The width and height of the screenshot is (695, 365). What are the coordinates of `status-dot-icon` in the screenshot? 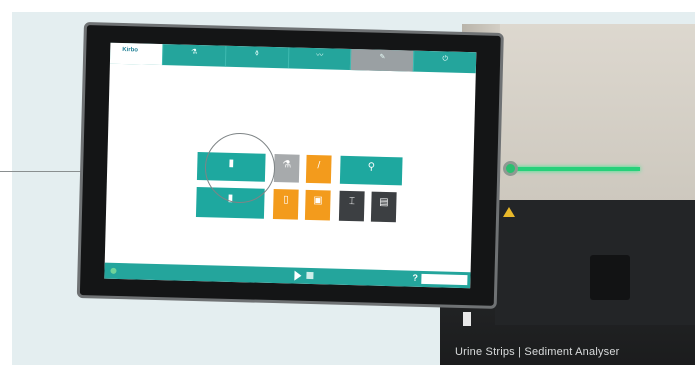 It's located at (113, 270).